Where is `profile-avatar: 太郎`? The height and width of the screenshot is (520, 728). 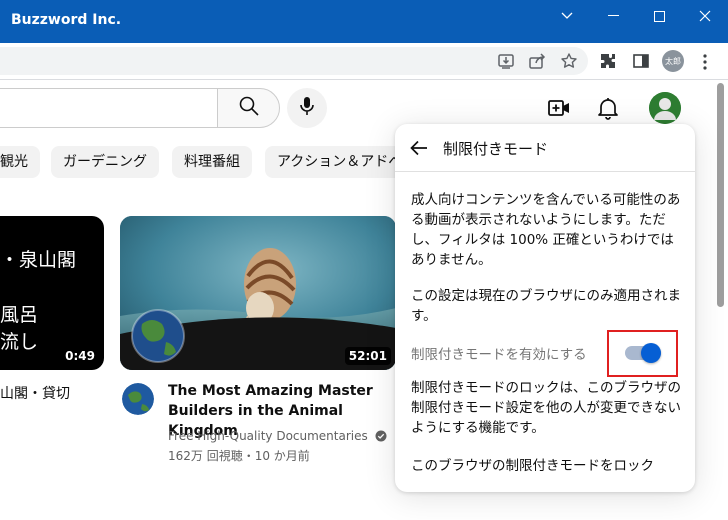
profile-avatar: 太郎 is located at coordinates (673, 61).